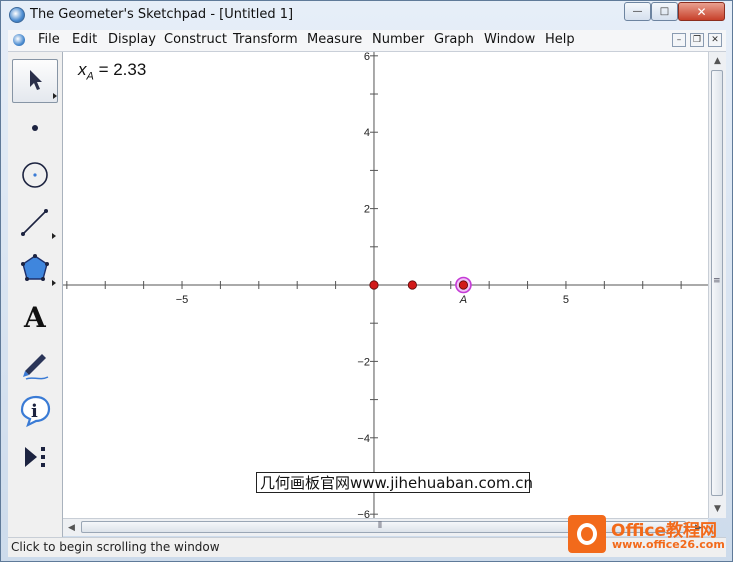  I want to click on custom-tool, so click(35, 457).